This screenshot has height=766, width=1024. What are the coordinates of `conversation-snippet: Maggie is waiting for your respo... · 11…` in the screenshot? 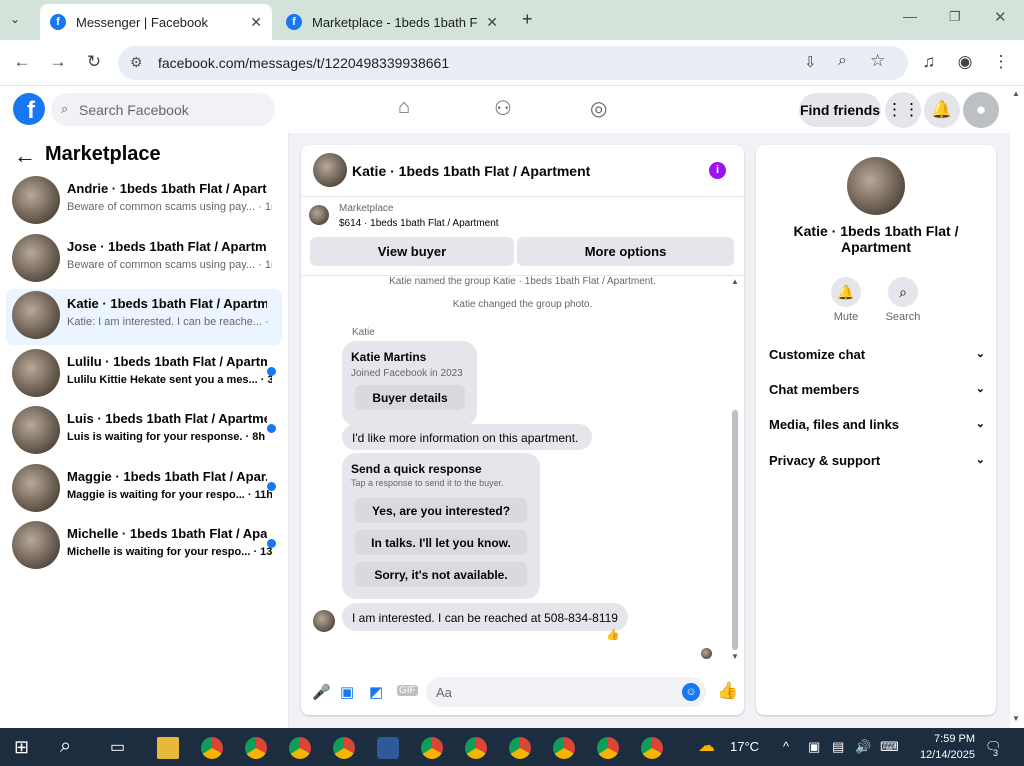 It's located at (169, 494).